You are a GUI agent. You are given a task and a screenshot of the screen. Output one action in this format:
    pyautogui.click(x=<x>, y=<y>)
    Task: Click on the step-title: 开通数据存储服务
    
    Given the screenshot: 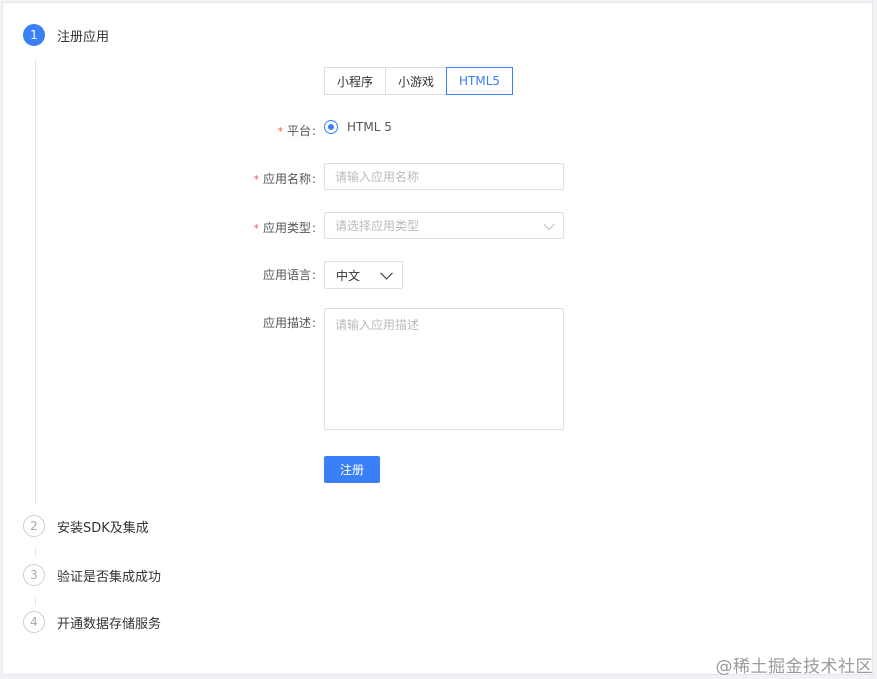 What is the action you would take?
    pyautogui.click(x=109, y=624)
    